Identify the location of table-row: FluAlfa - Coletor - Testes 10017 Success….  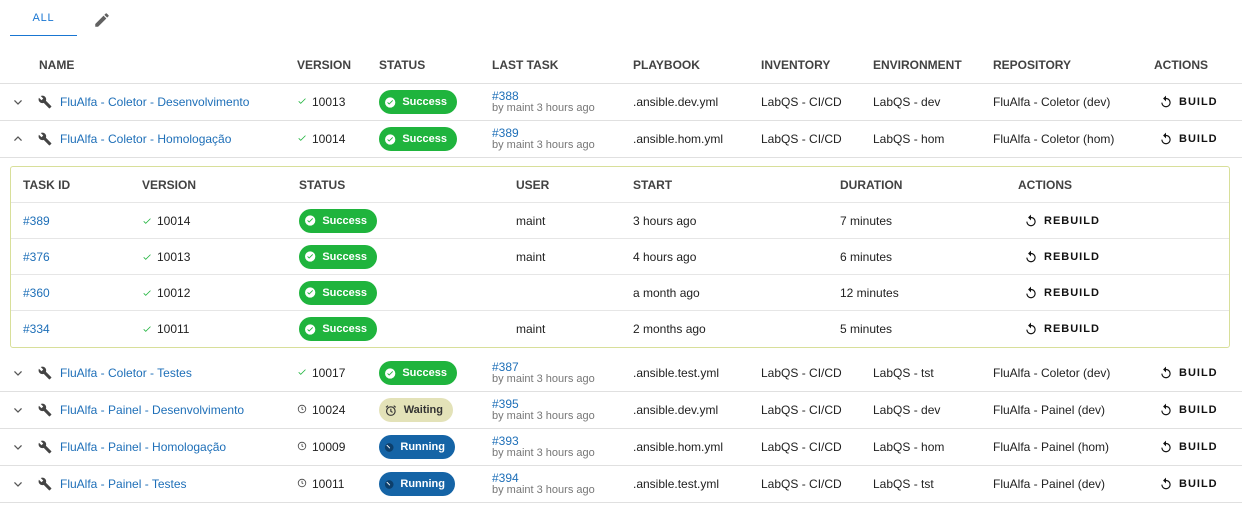
(621, 373).